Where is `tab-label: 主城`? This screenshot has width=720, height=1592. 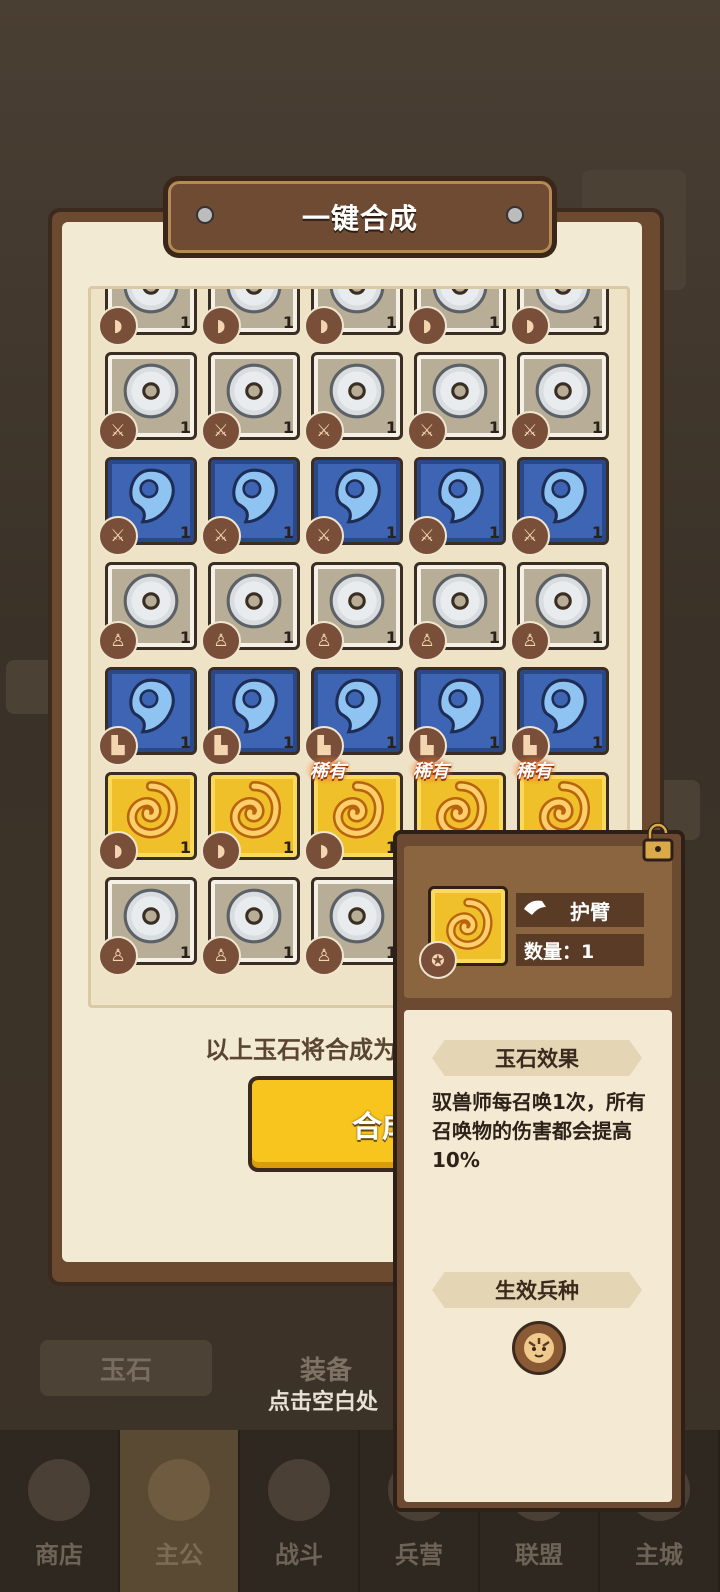 tab-label: 主城 is located at coordinates (659, 1555).